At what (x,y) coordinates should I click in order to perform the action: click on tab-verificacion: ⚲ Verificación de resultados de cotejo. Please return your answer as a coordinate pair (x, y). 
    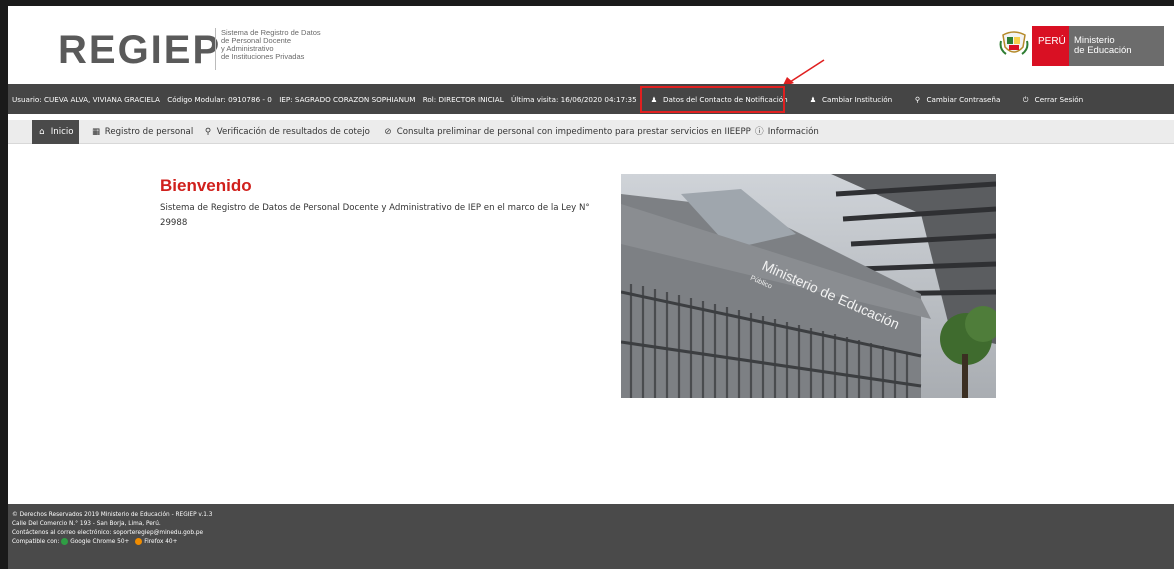
    Looking at the image, I should click on (287, 132).